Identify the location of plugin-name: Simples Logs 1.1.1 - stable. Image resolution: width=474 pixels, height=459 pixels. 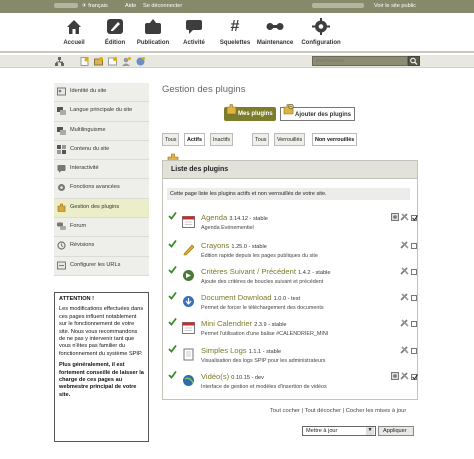
(241, 350).